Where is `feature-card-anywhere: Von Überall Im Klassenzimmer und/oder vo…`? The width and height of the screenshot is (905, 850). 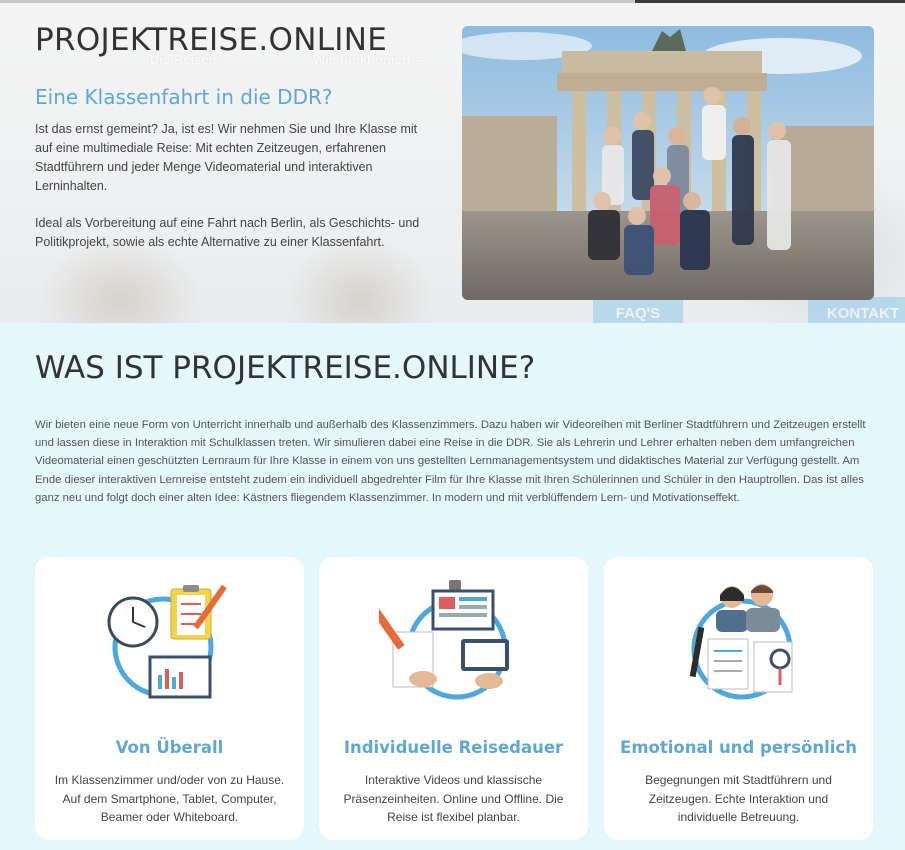 feature-card-anywhere: Von Überall Im Klassenzimmer und/oder vo… is located at coordinates (169, 698).